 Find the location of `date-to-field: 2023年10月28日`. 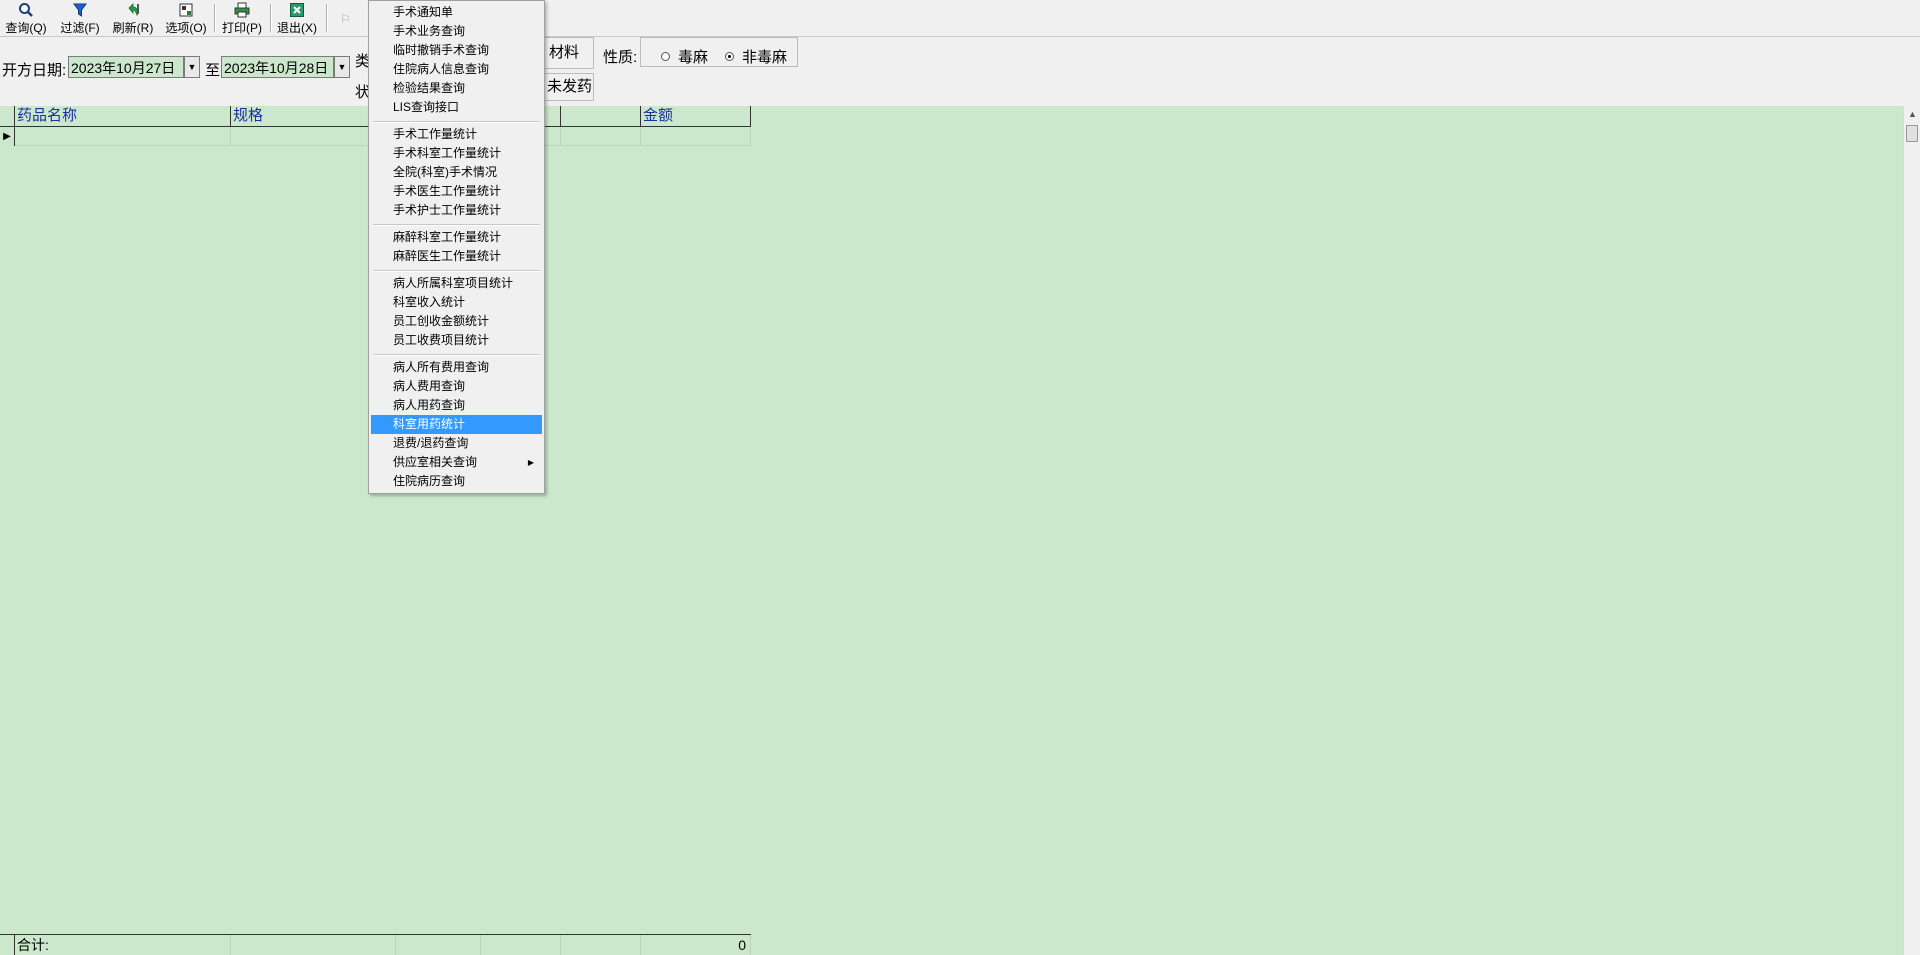

date-to-field: 2023年10月28日 is located at coordinates (277, 67).